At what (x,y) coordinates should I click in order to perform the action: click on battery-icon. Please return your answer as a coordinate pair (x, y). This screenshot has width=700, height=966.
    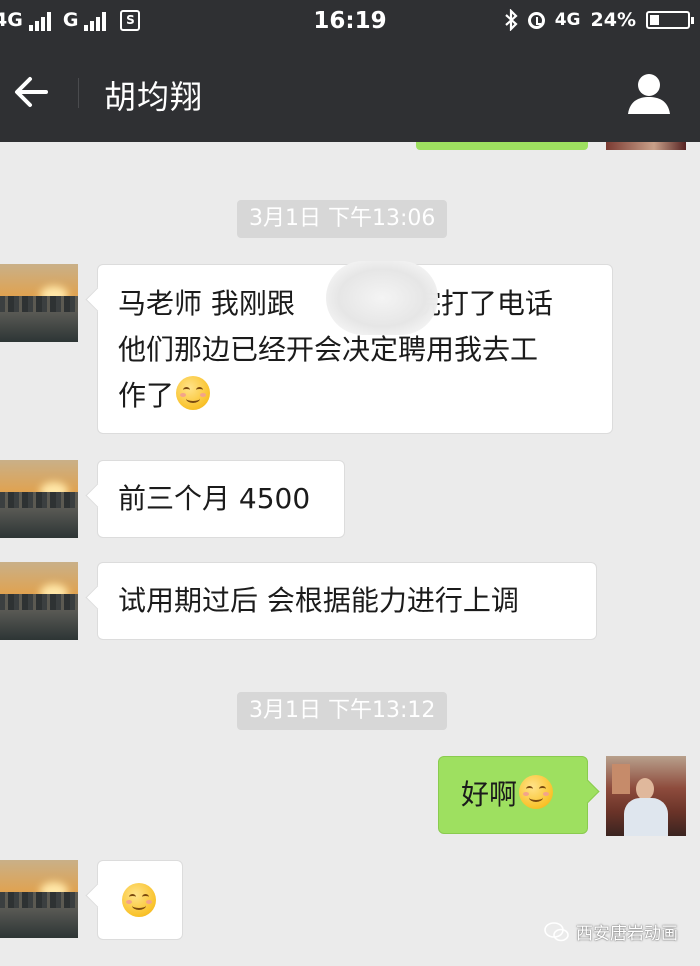
    Looking at the image, I should click on (670, 20).